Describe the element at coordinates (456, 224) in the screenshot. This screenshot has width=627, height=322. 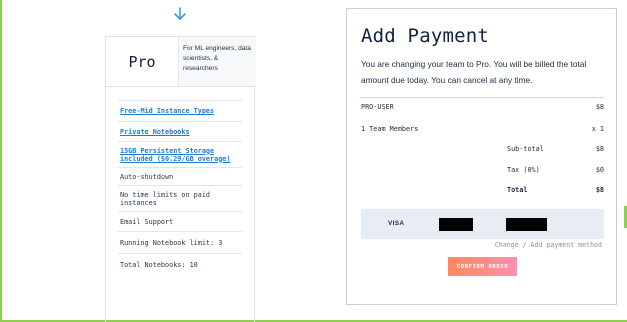
I see `card-number-redaction` at that location.